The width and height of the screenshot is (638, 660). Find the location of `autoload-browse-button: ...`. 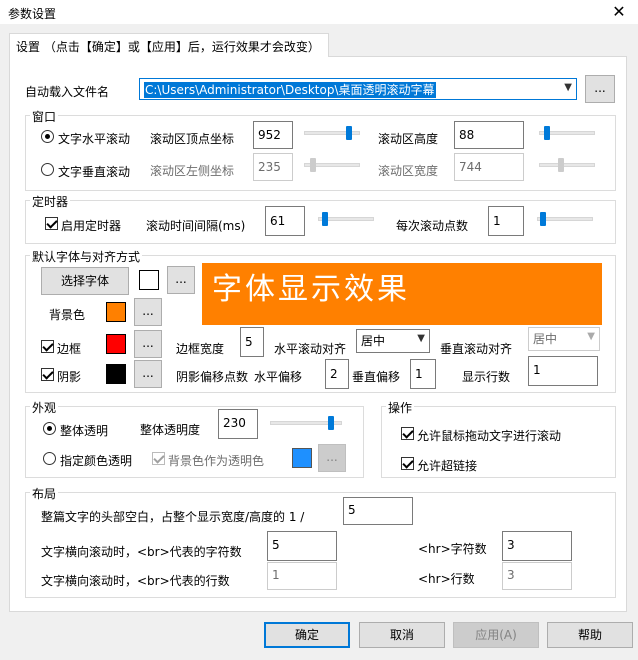

autoload-browse-button: ... is located at coordinates (600, 89).